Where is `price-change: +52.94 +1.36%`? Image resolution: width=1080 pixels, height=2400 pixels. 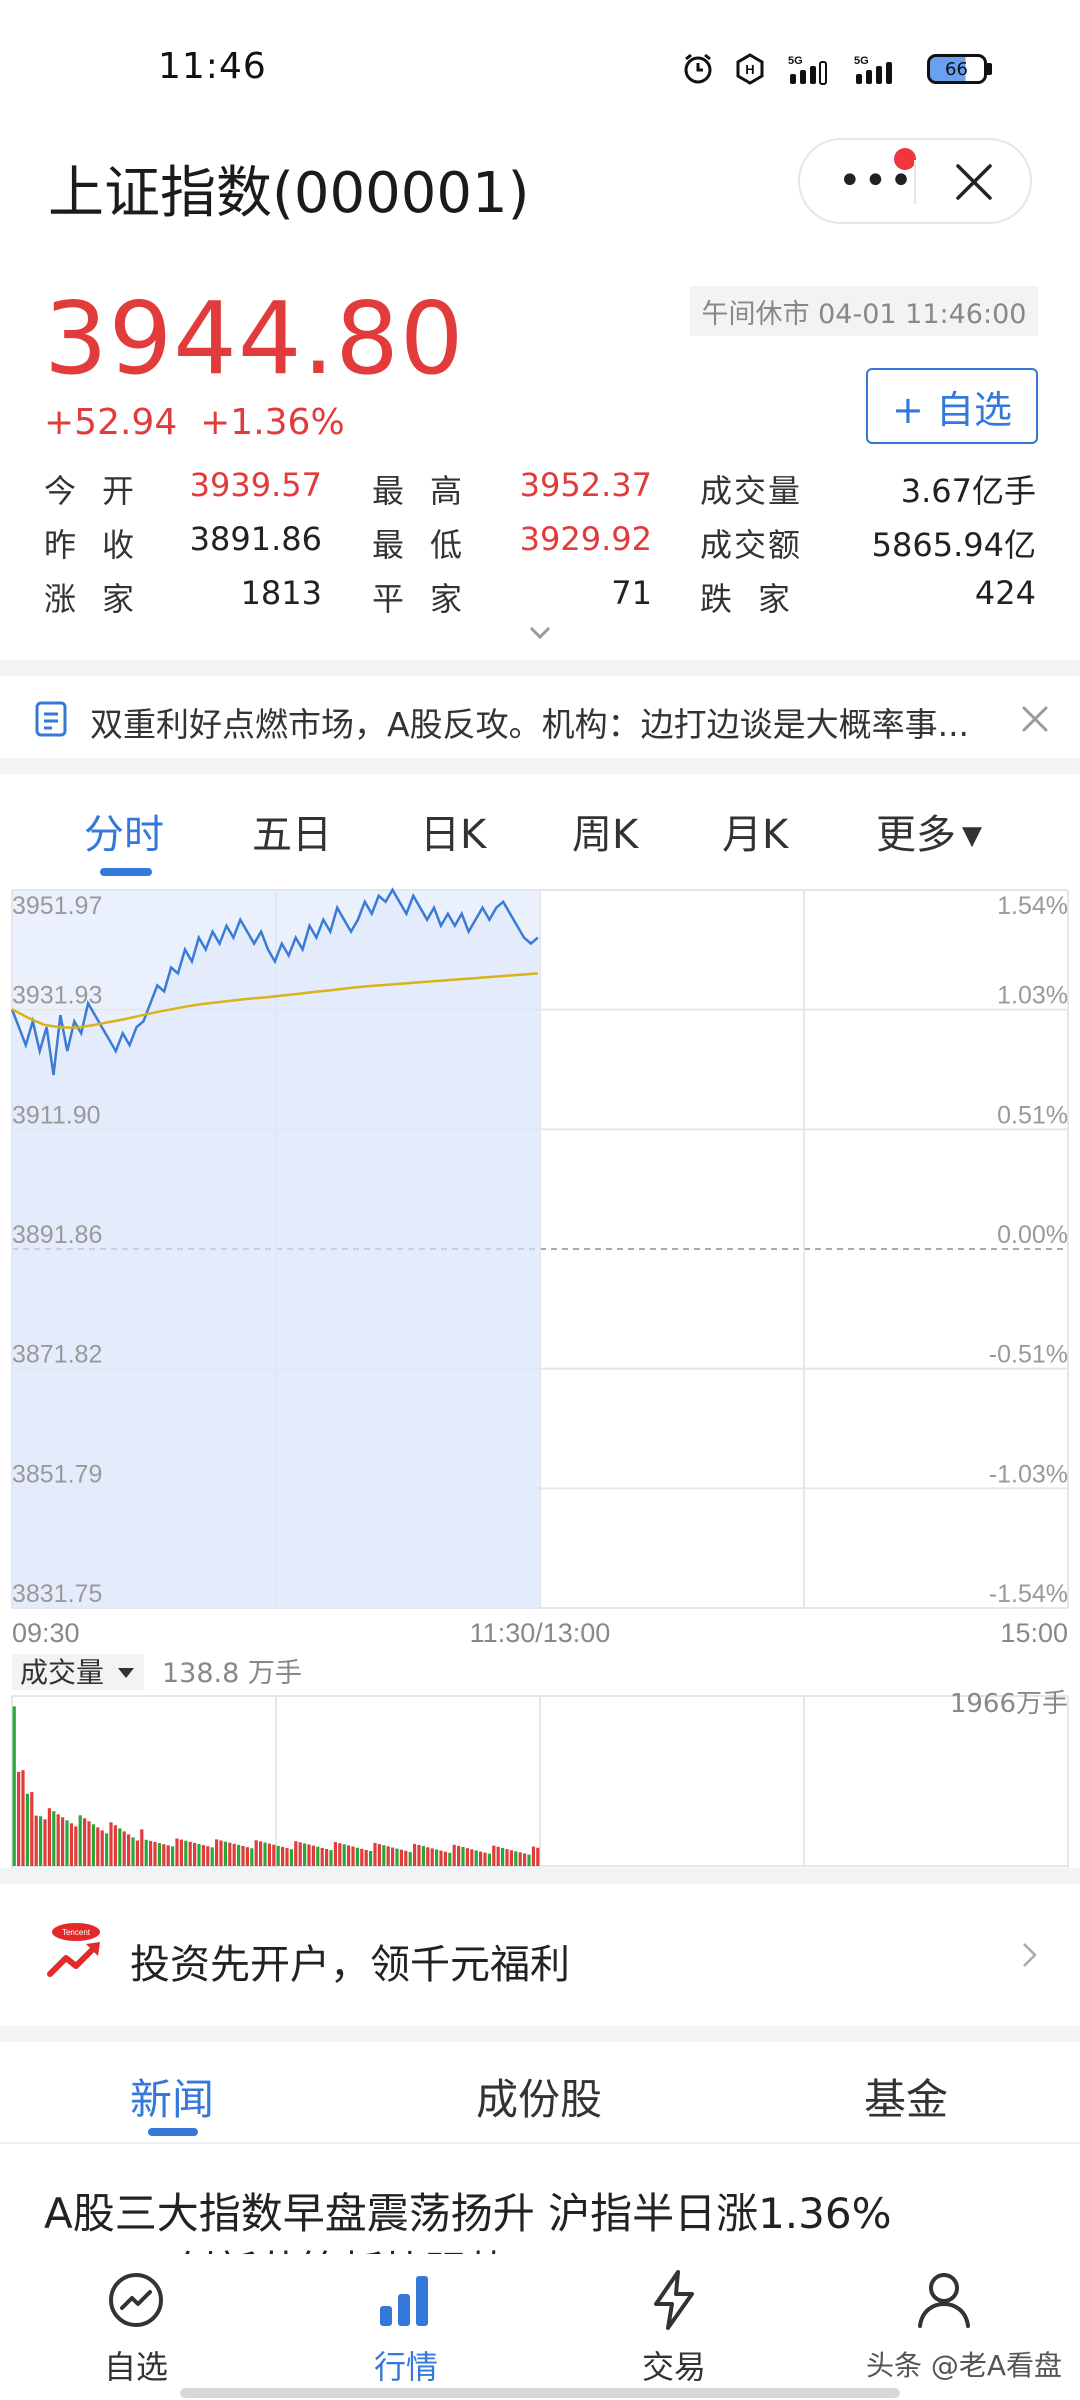
price-change: +52.94 +1.36% is located at coordinates (194, 422).